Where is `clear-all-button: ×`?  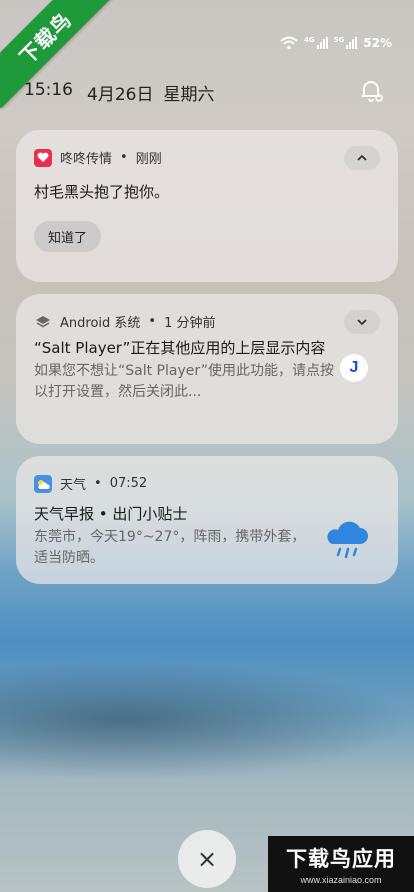
clear-all-button: × is located at coordinates (207, 859).